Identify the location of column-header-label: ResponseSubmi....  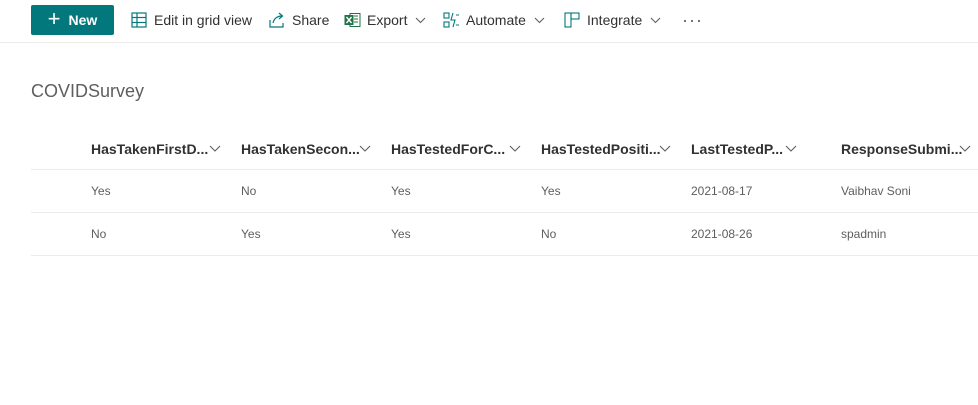
(902, 148).